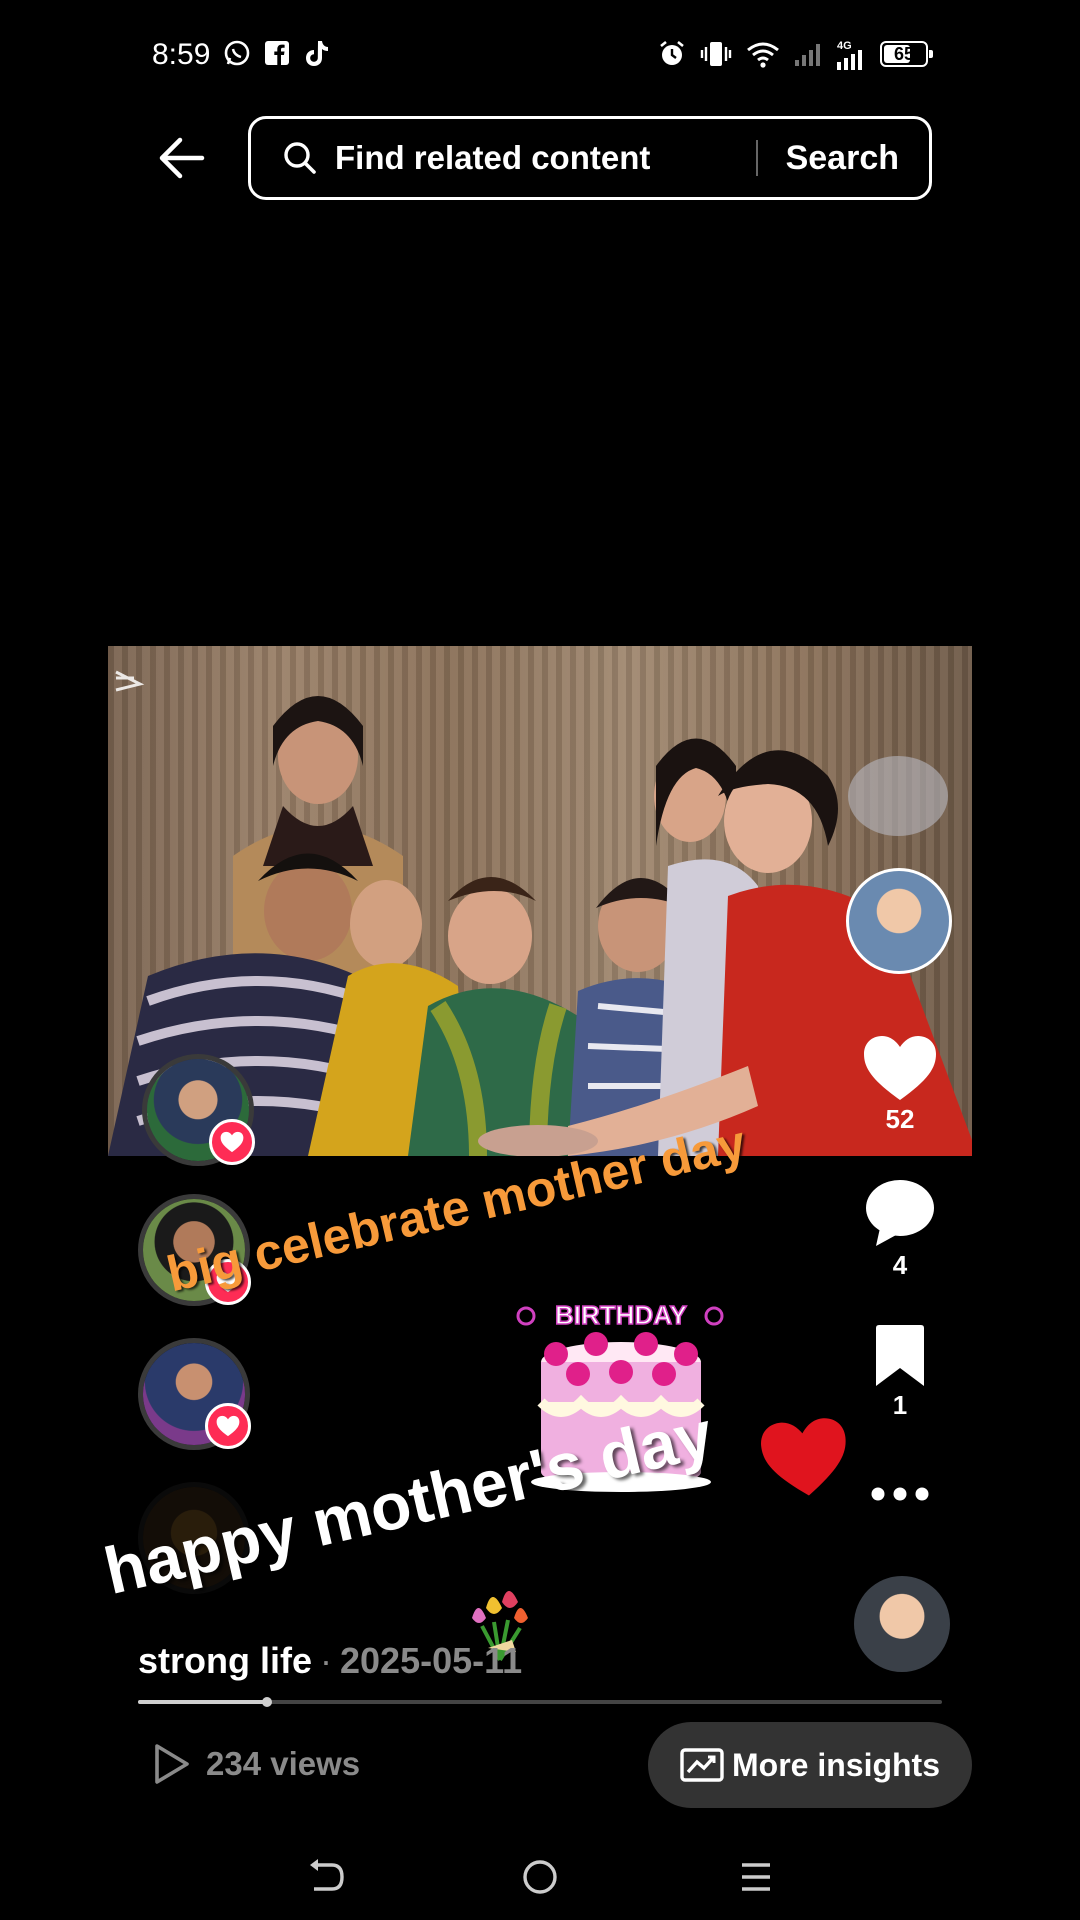 The height and width of the screenshot is (1920, 1080). I want to click on views-stat: 234 views, so click(256, 1764).